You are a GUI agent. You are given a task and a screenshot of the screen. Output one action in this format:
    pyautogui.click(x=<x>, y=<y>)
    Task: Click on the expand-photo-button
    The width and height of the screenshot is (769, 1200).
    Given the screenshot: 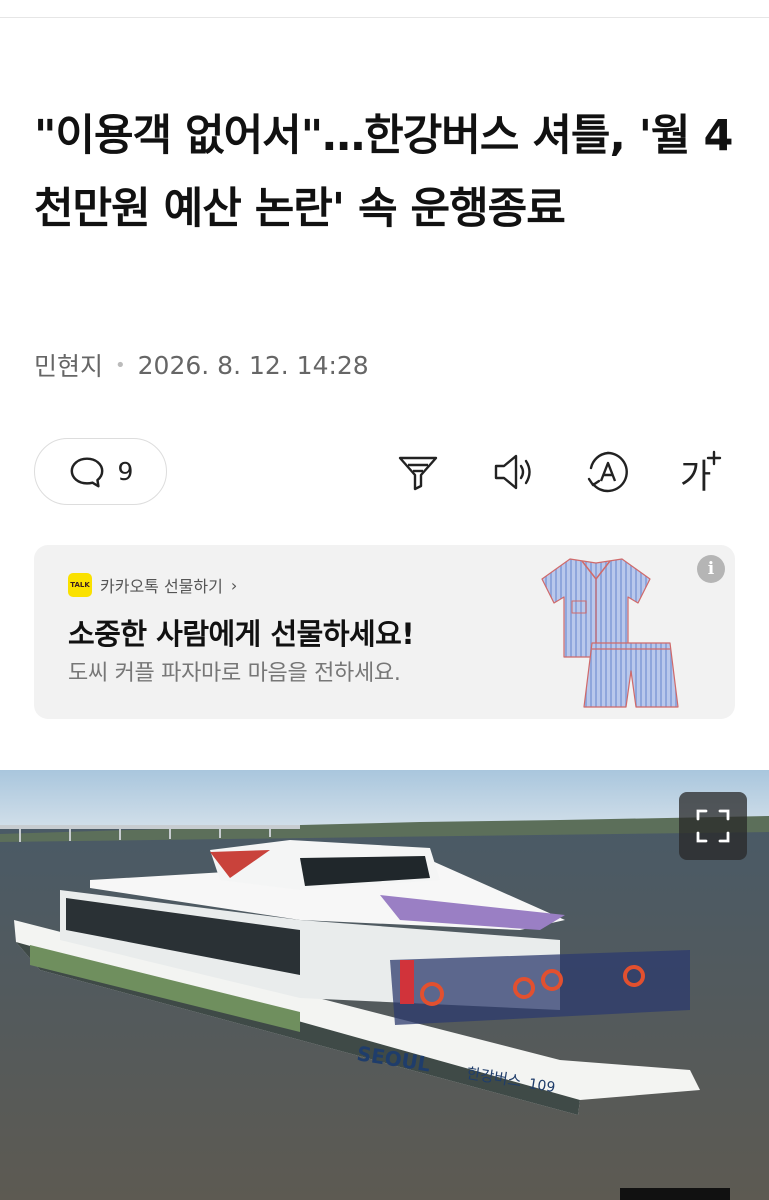 What is the action you would take?
    pyautogui.click(x=713, y=826)
    